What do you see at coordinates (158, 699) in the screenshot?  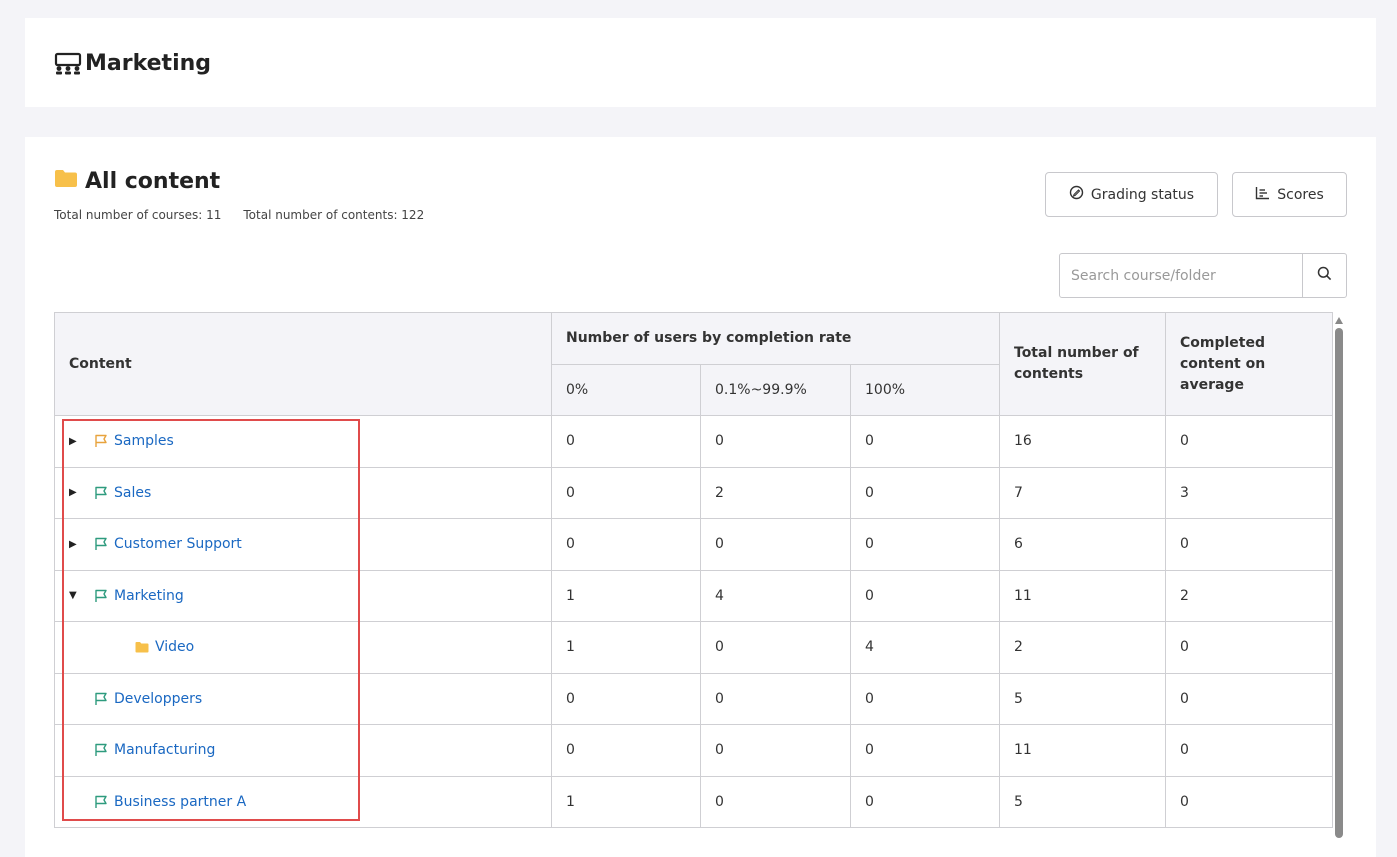 I see `content-link: Developpers` at bounding box center [158, 699].